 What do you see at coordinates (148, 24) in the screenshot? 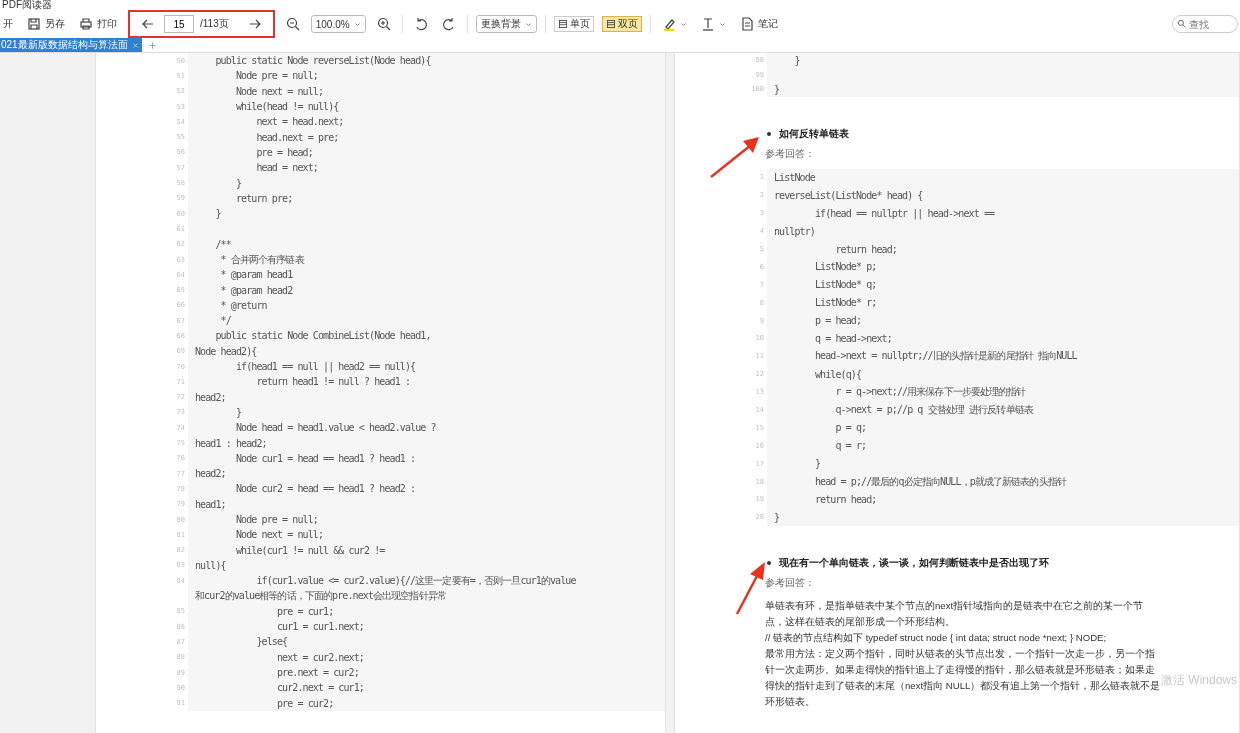
I see `arrow-left-icon` at bounding box center [148, 24].